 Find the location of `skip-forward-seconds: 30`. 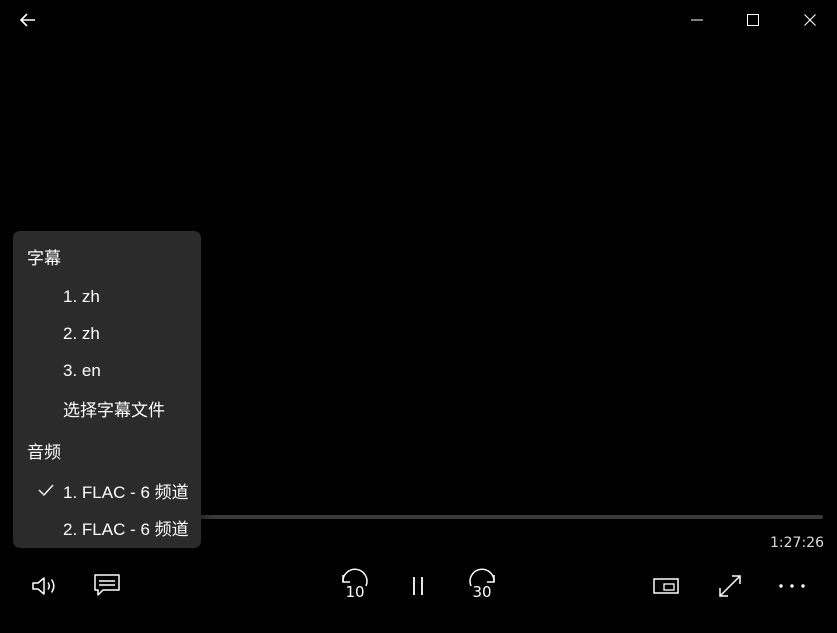

skip-forward-seconds: 30 is located at coordinates (482, 592).